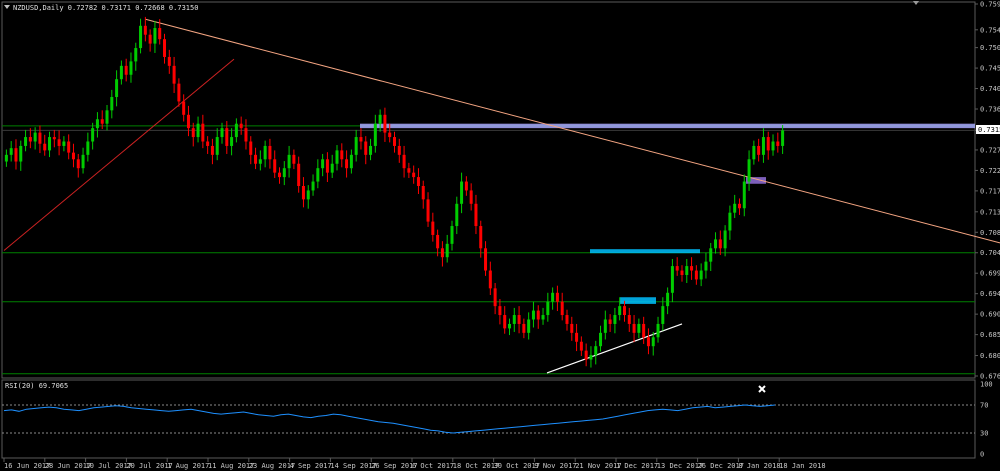 The width and height of the screenshot is (1000, 471). Describe the element at coordinates (990, 171) in the screenshot. I see `price-tick-label: 0.72250` at that location.